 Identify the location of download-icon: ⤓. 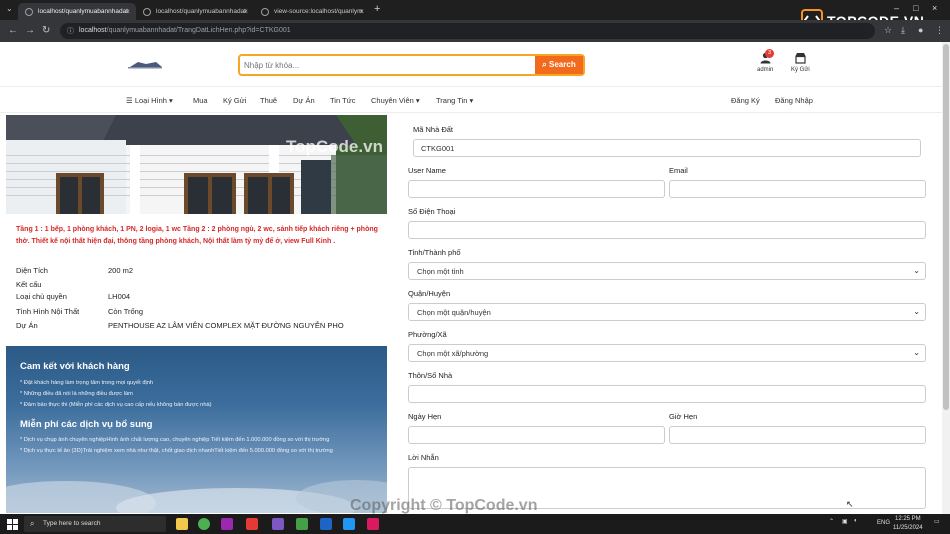
(903, 30).